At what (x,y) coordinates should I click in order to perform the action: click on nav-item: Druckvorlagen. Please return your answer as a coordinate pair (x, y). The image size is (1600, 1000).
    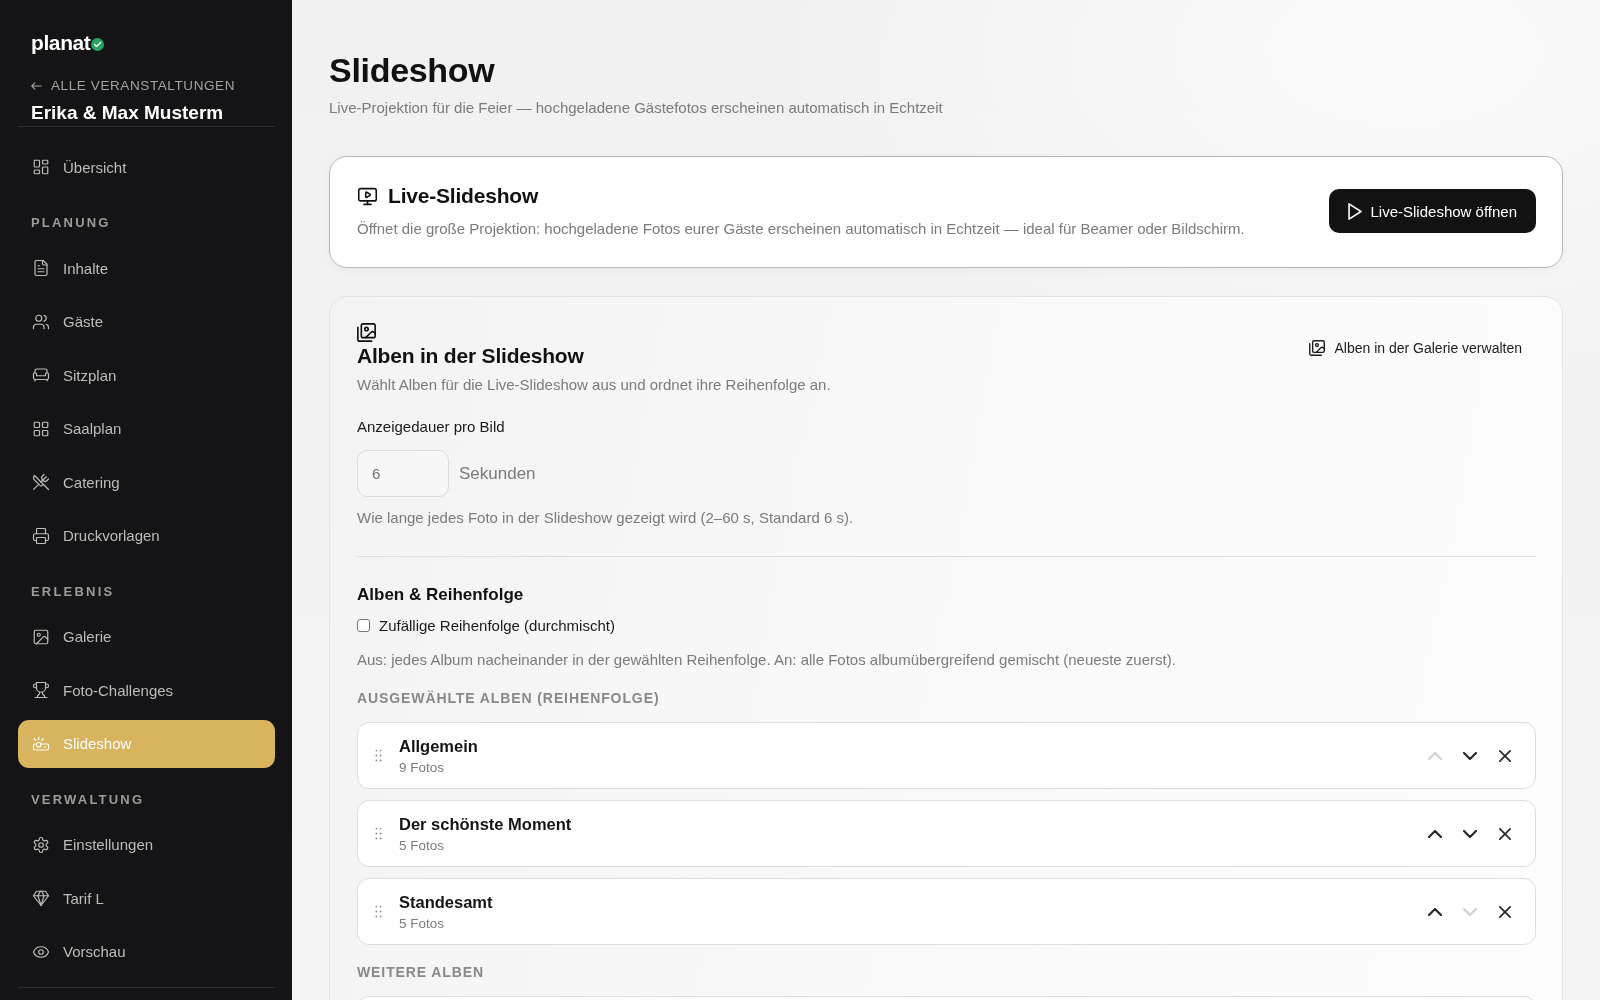
    Looking at the image, I should click on (146, 535).